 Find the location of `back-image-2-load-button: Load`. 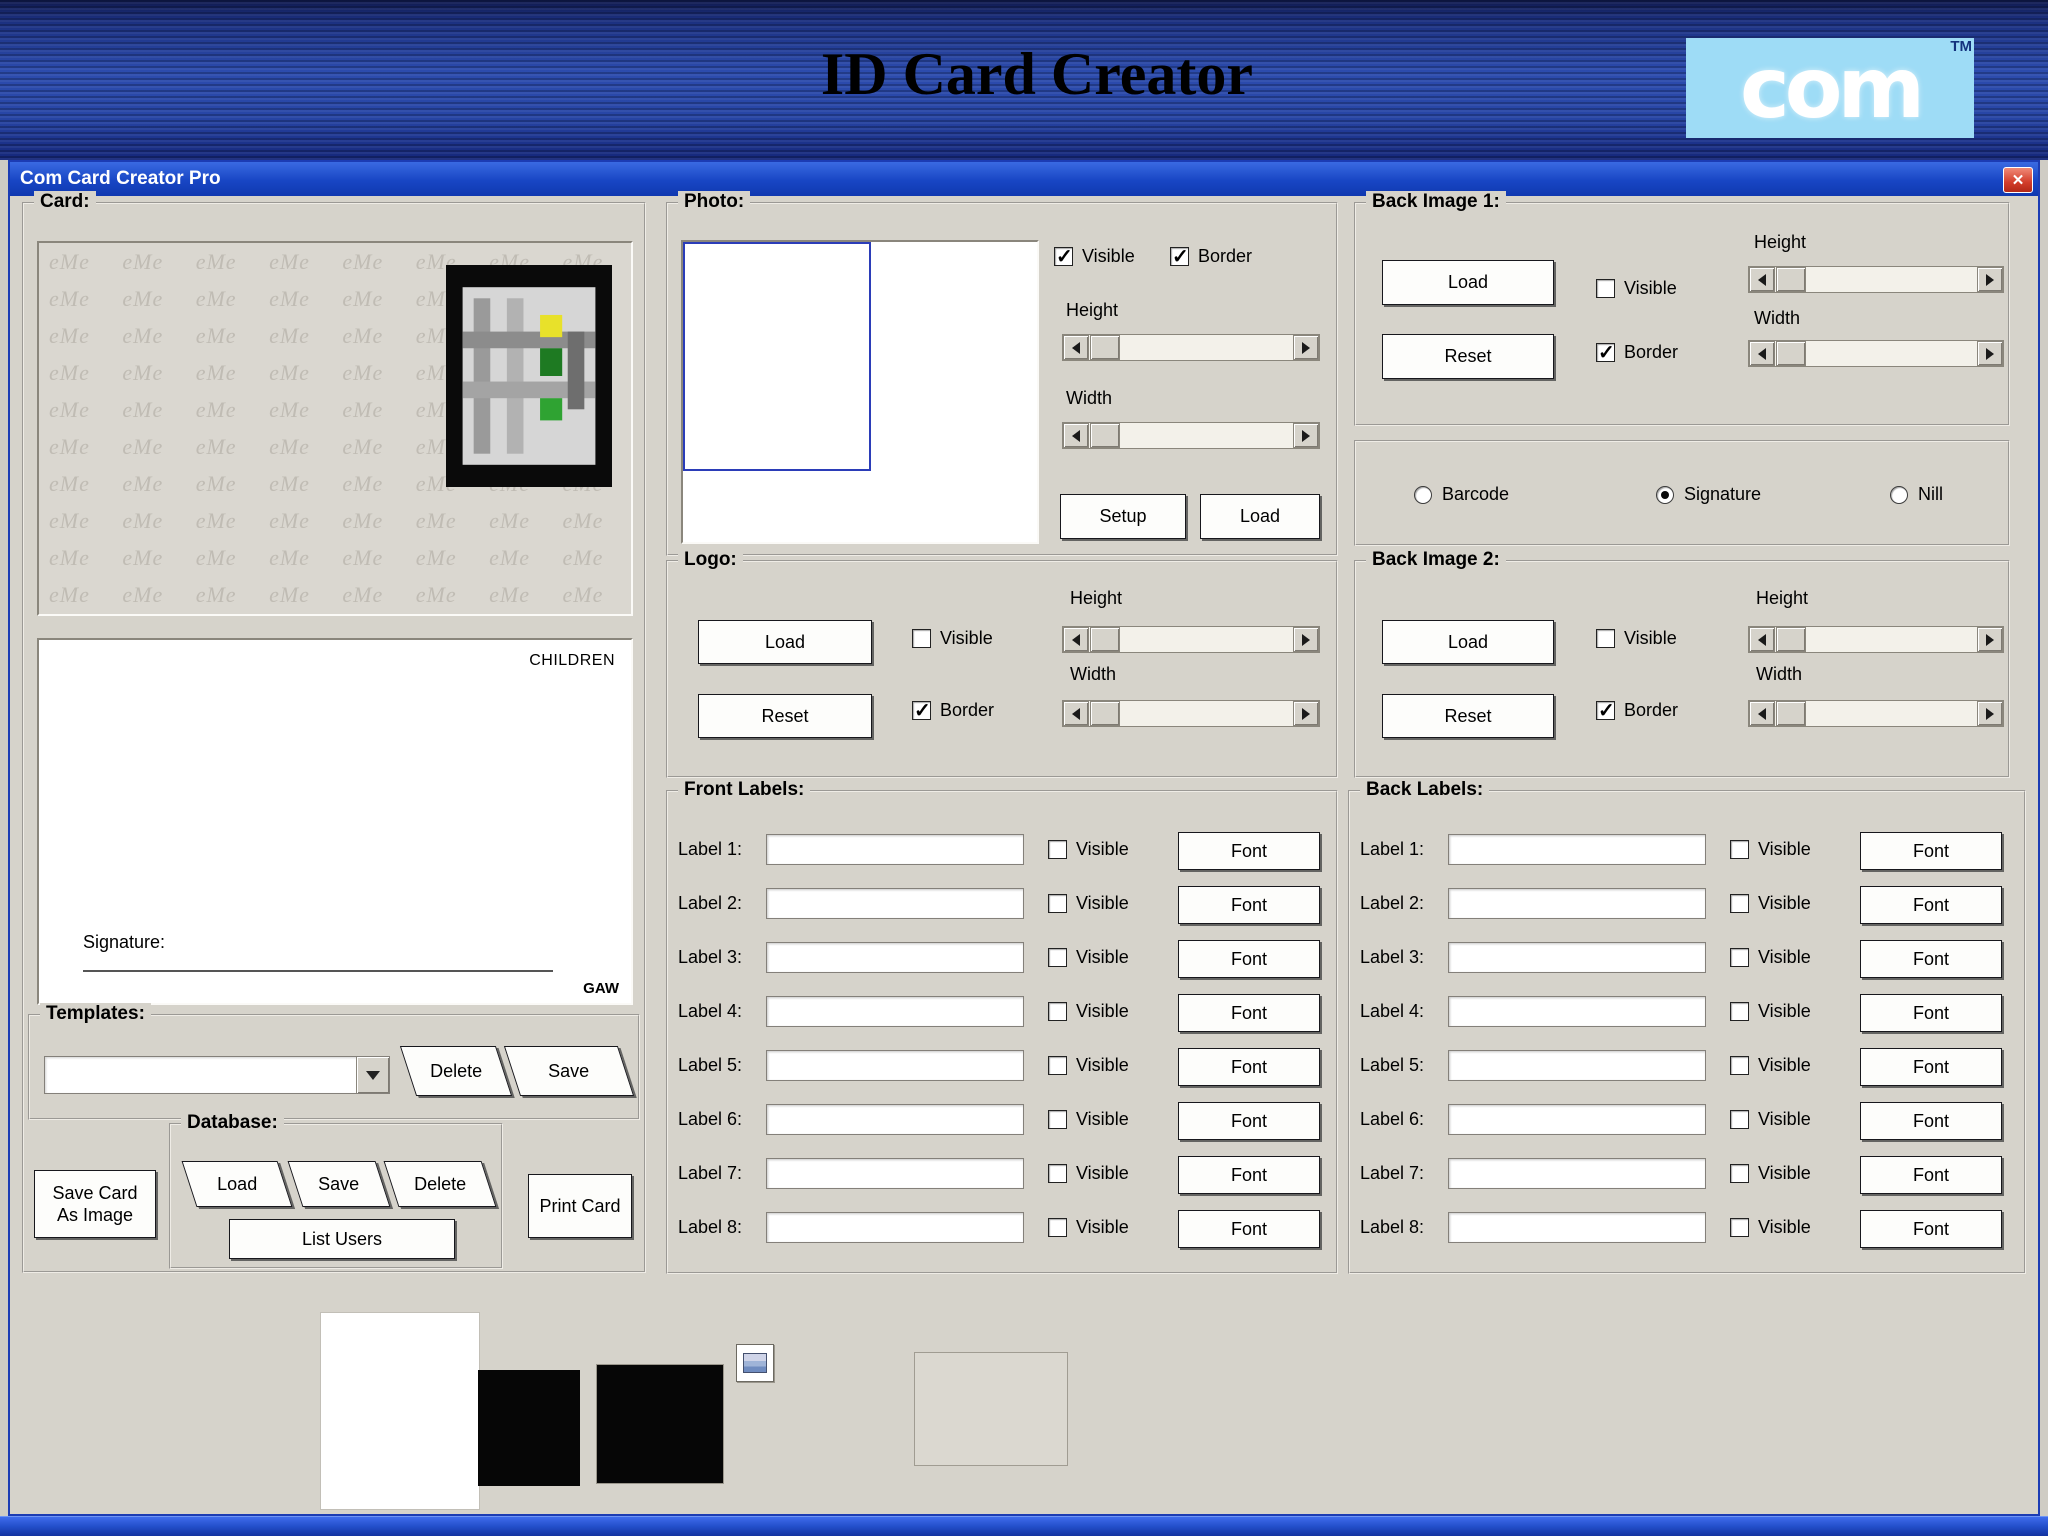

back-image-2-load-button: Load is located at coordinates (1468, 642).